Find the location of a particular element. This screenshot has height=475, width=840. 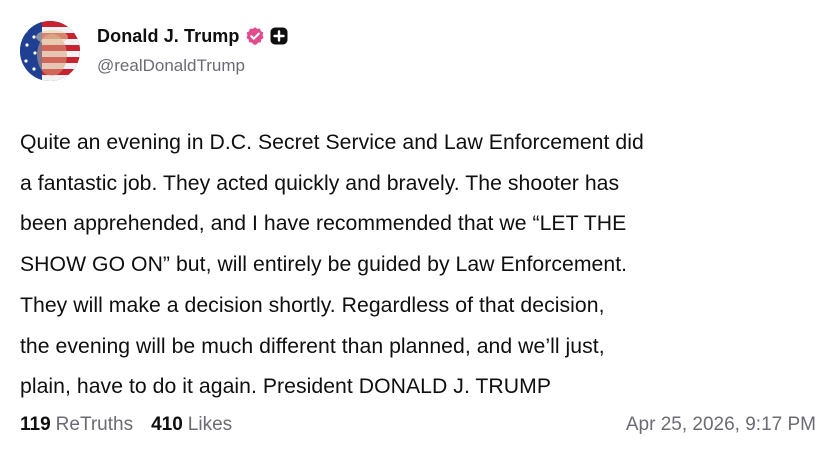

post-header: Donald J. Trump @realDonaldTrump is located at coordinates (154, 51).